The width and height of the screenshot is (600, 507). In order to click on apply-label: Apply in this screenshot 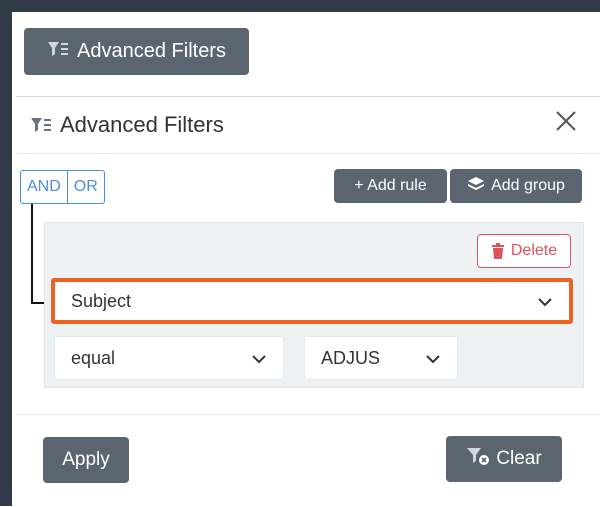, I will do `click(86, 459)`.